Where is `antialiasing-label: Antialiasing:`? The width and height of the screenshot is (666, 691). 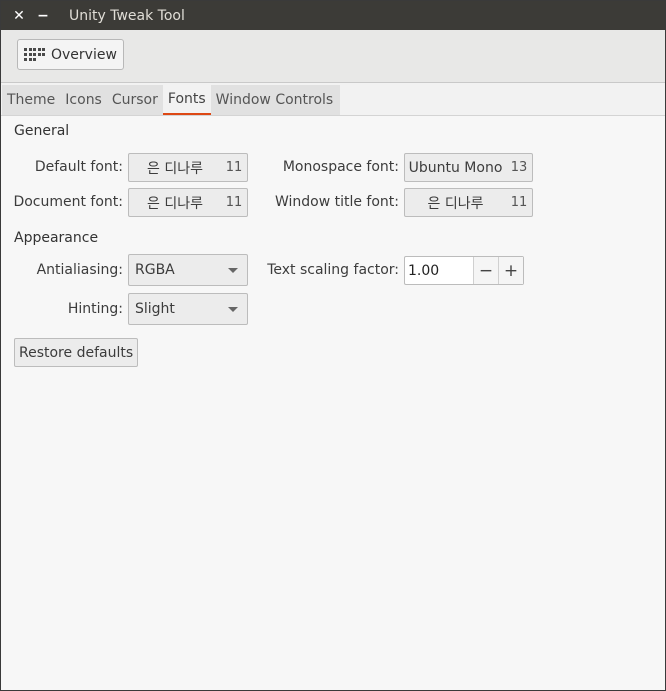 antialiasing-label: Antialiasing: is located at coordinates (79, 270).